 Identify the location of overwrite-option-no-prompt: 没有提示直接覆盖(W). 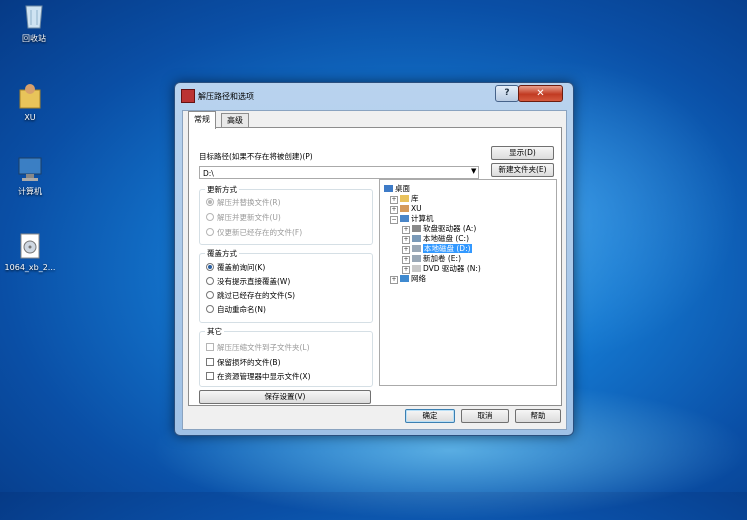
(248, 281).